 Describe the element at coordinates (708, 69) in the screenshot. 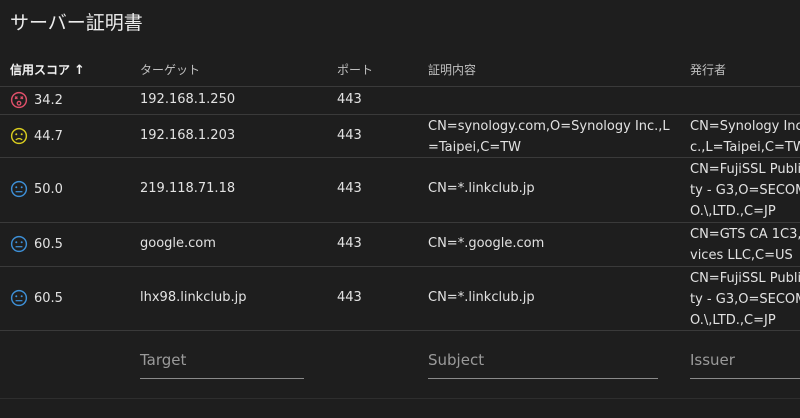

I see `column-header-issuer: 発行者` at that location.